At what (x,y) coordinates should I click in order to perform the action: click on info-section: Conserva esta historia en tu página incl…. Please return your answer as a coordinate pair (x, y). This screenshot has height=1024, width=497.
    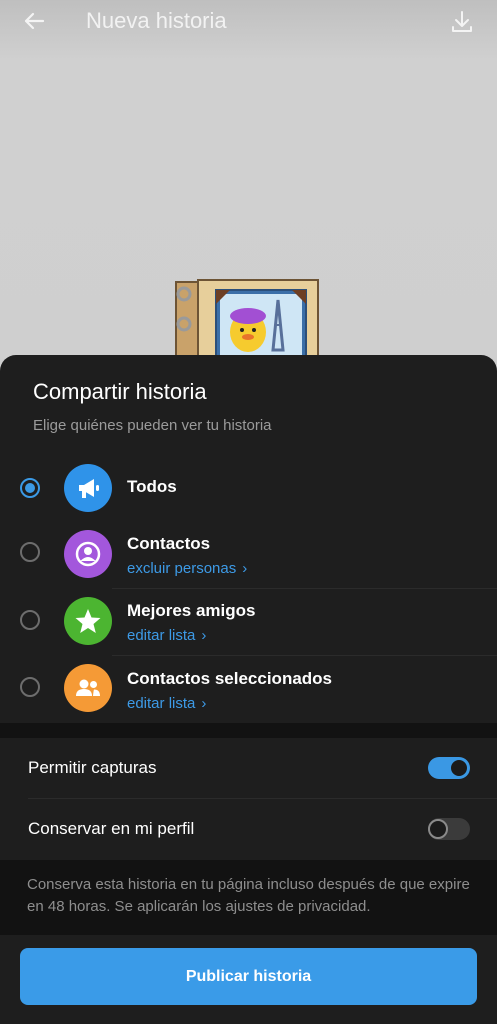
    Looking at the image, I should click on (248, 897).